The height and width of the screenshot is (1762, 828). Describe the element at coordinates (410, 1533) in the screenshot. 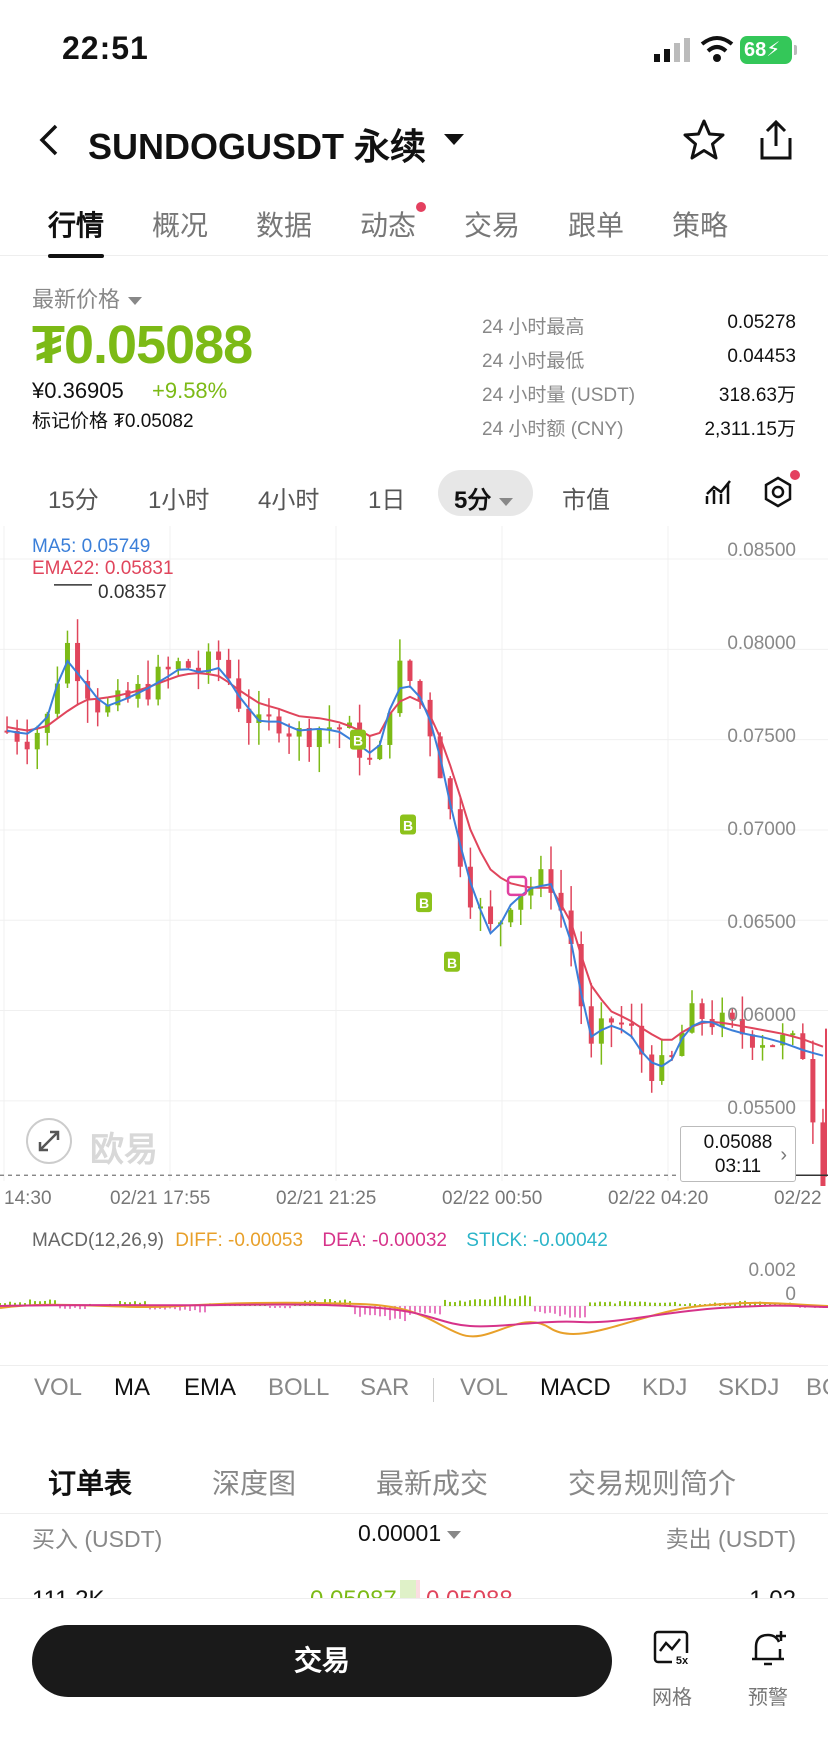

I see `precision-selector: 0.00001` at that location.